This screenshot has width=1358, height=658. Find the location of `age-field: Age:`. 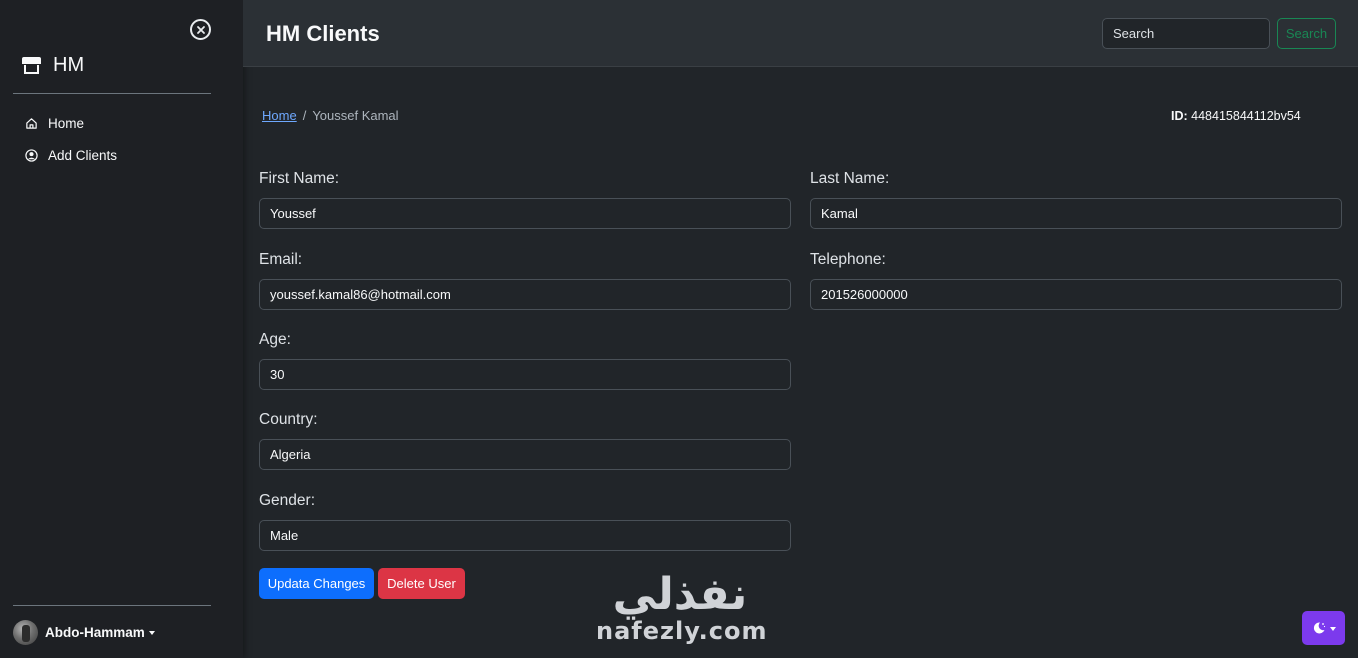

age-field: Age: is located at coordinates (525, 360).